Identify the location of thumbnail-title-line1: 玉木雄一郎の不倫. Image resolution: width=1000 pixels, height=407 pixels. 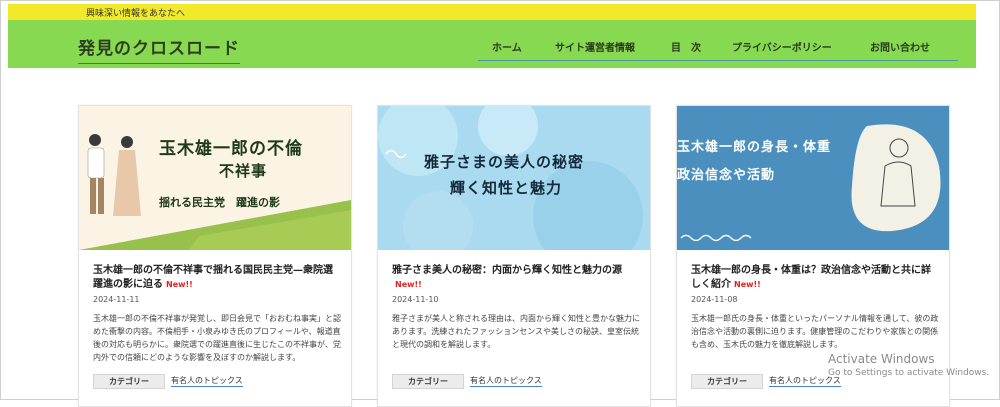
(231, 149).